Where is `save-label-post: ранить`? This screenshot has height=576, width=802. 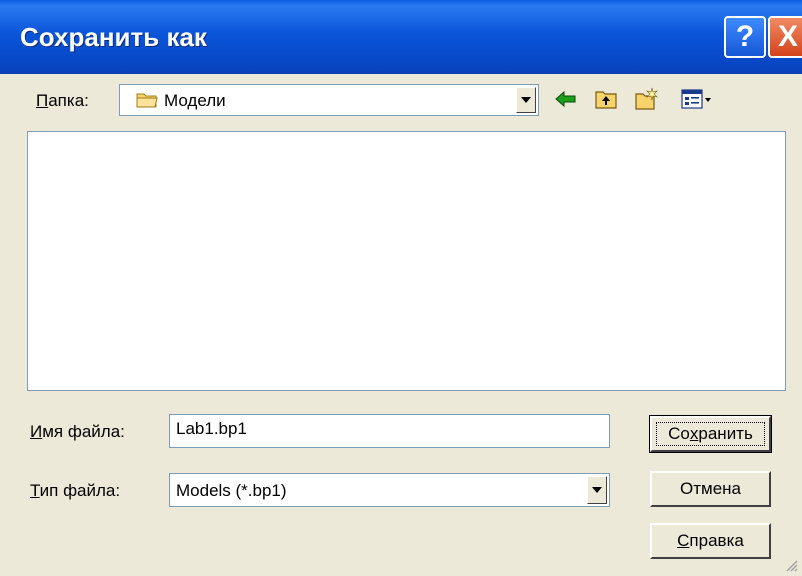 save-label-post: ранить is located at coordinates (725, 433).